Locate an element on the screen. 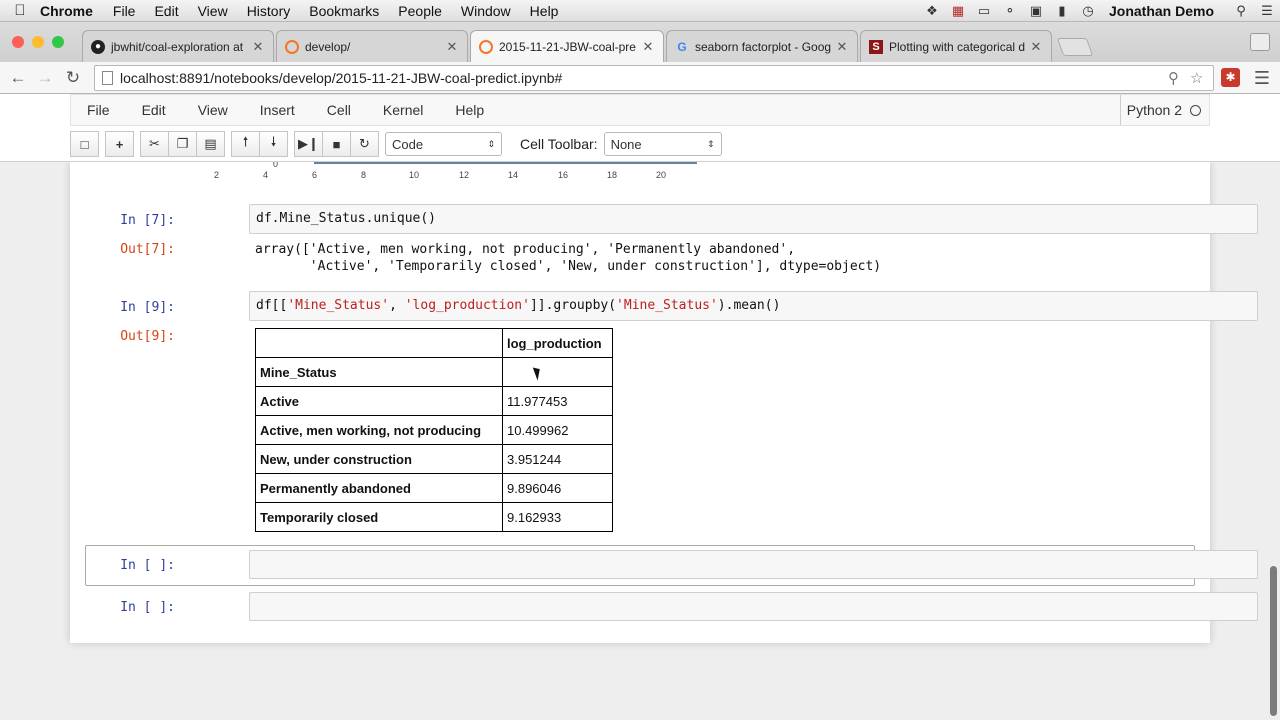 This screenshot has width=1280, height=720. stanford-icon: S is located at coordinates (876, 46).